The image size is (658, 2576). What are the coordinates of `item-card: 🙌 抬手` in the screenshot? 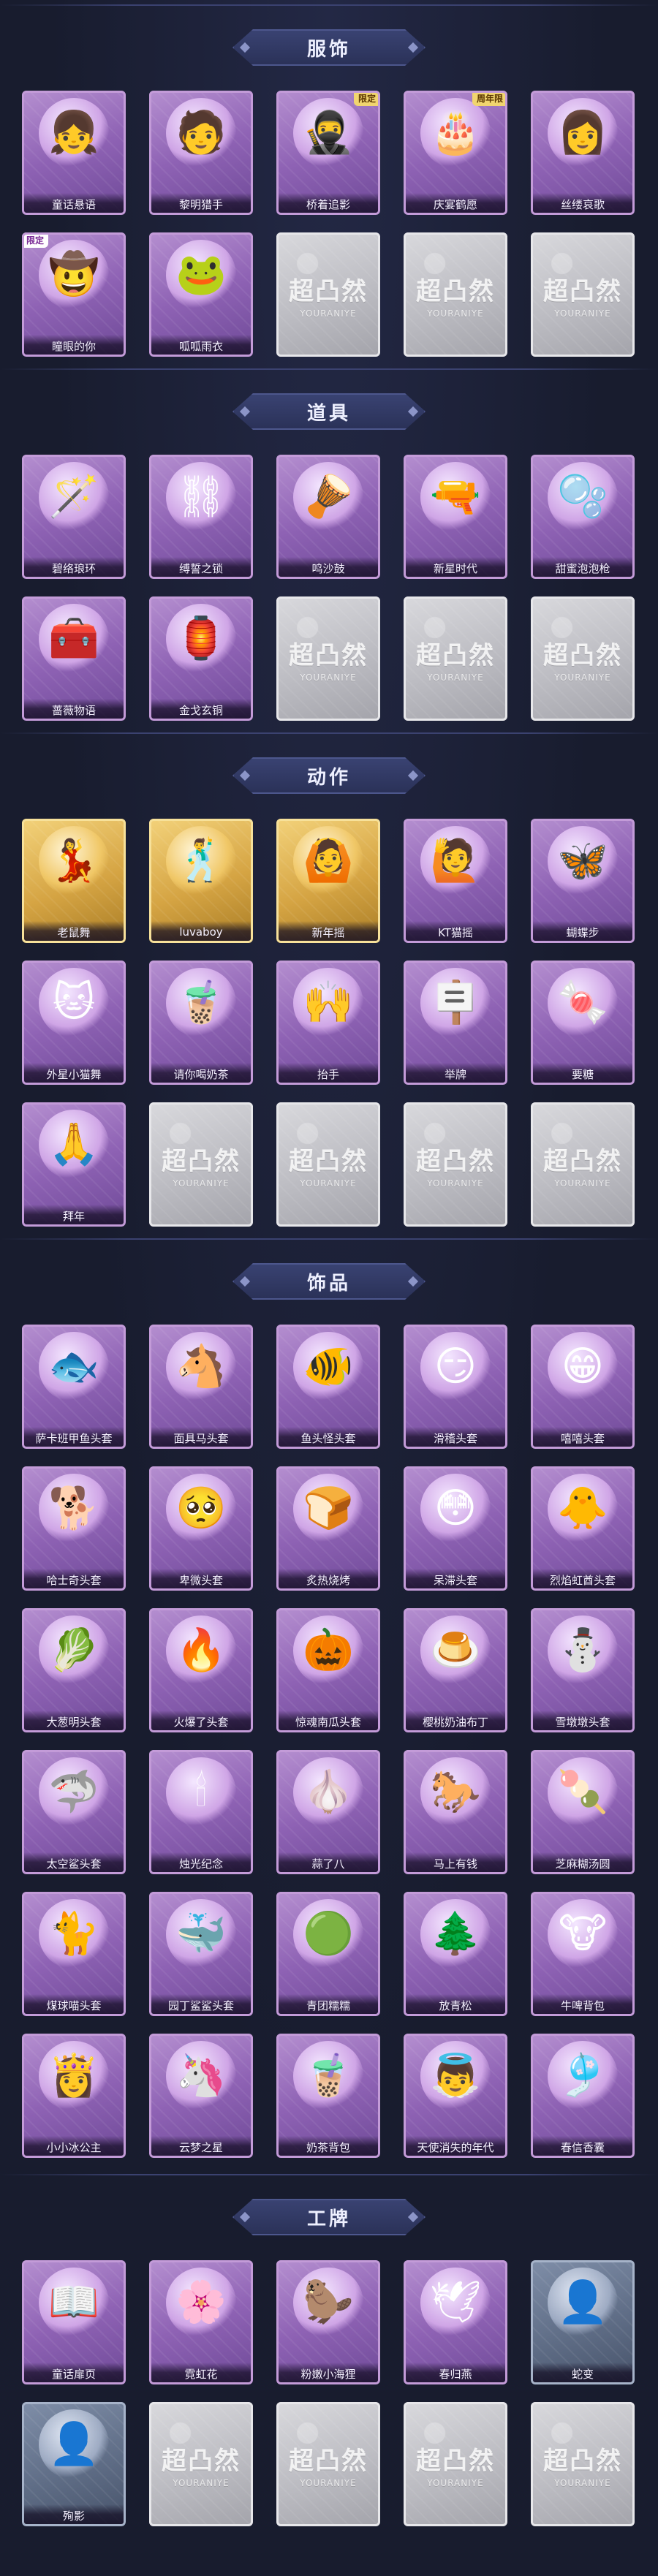 It's located at (328, 1023).